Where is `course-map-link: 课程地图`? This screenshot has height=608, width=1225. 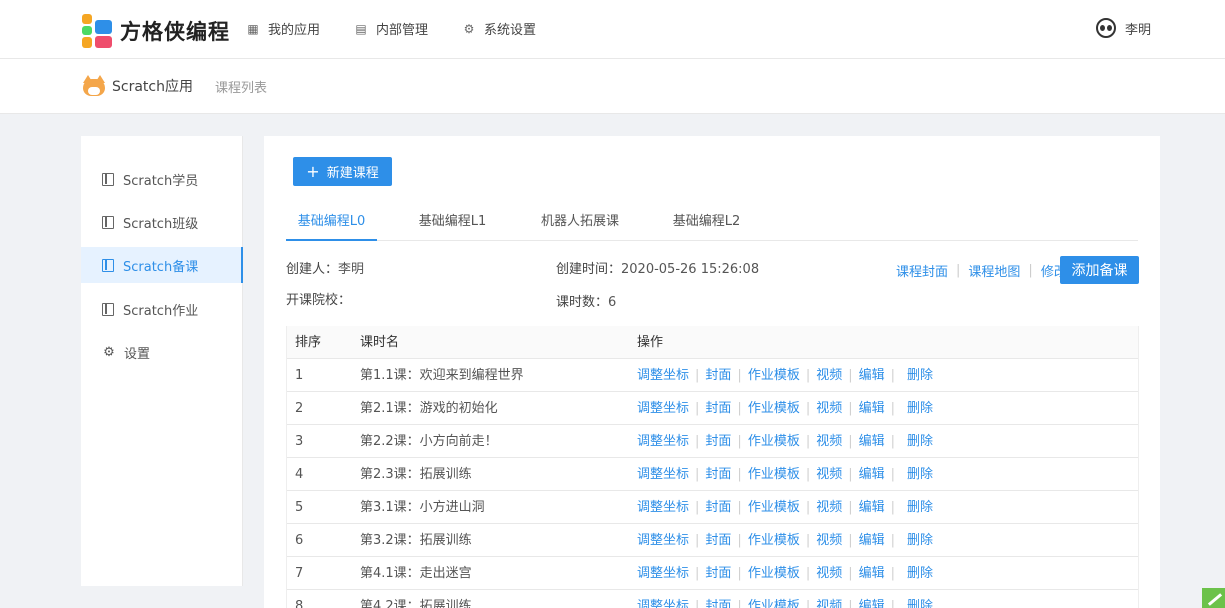
course-map-link: 课程地图 is located at coordinates (994, 270).